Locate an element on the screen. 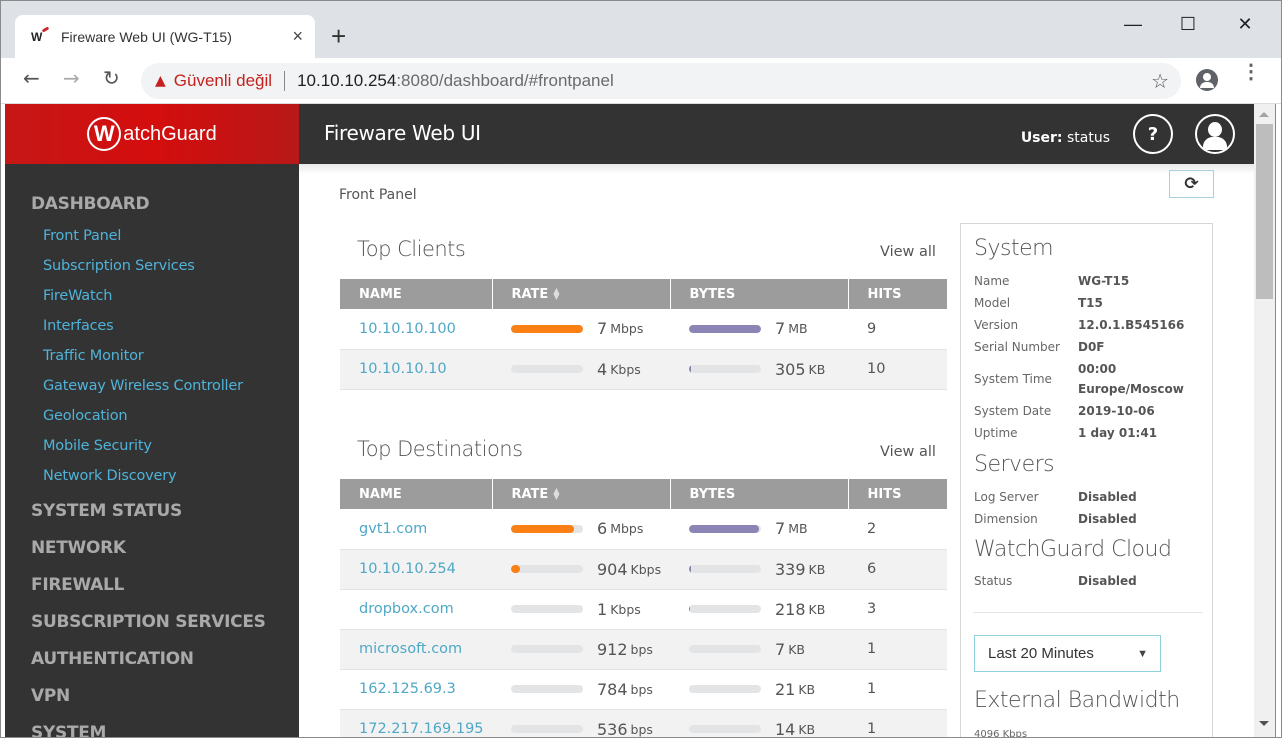 This screenshot has height=738, width=1282. table-row: microsoft.com 912 bps 7 KB 1 is located at coordinates (643, 649).